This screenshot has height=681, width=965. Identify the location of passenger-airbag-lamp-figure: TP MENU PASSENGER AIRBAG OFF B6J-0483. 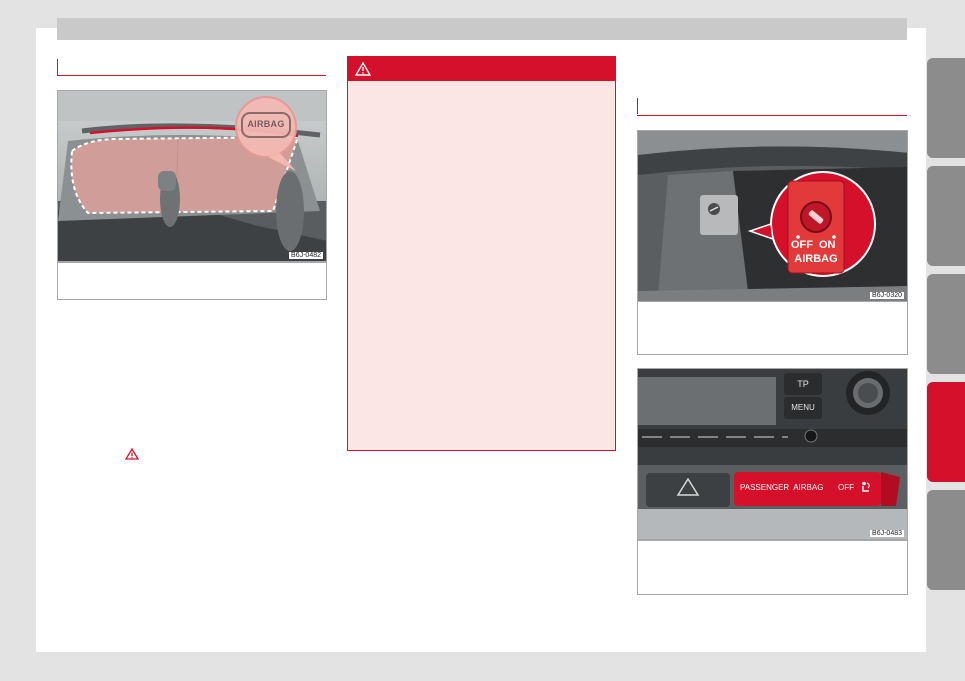
(772, 454).